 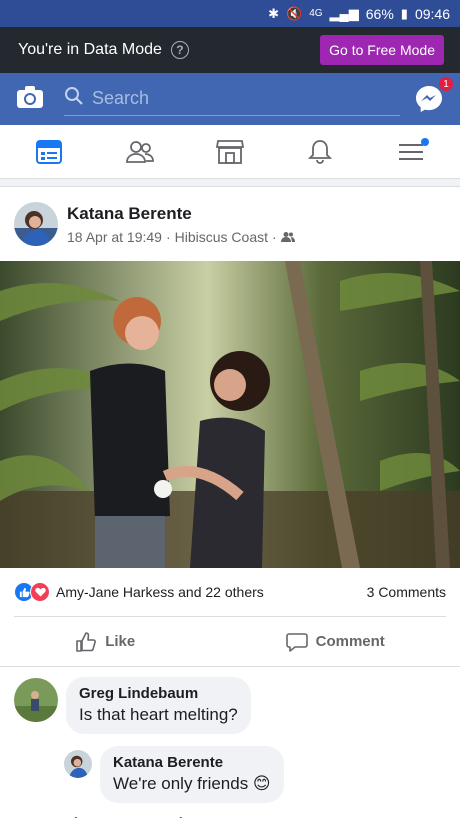 I want to click on post-author: Katana Berente, so click(x=181, y=214).